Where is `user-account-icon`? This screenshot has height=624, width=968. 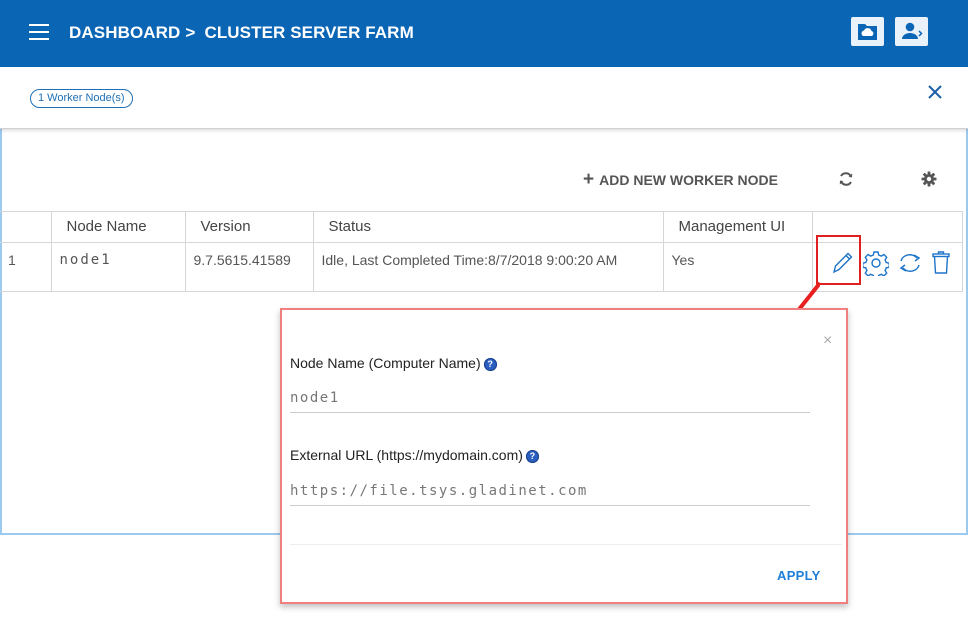
user-account-icon is located at coordinates (912, 30).